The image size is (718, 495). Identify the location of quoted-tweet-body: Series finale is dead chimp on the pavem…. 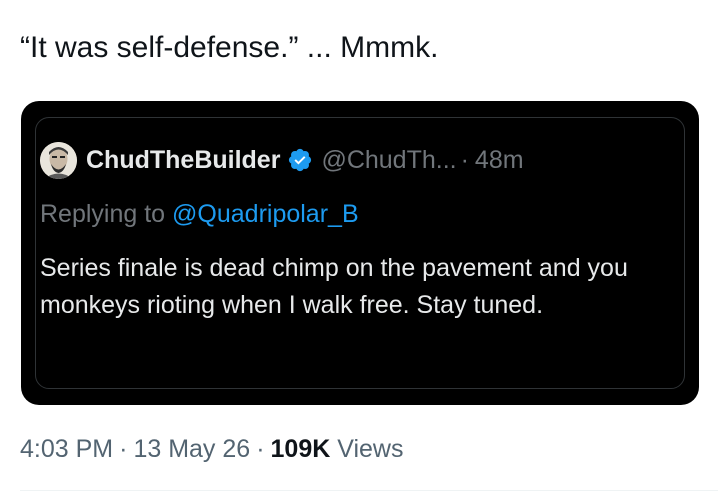
(334, 286).